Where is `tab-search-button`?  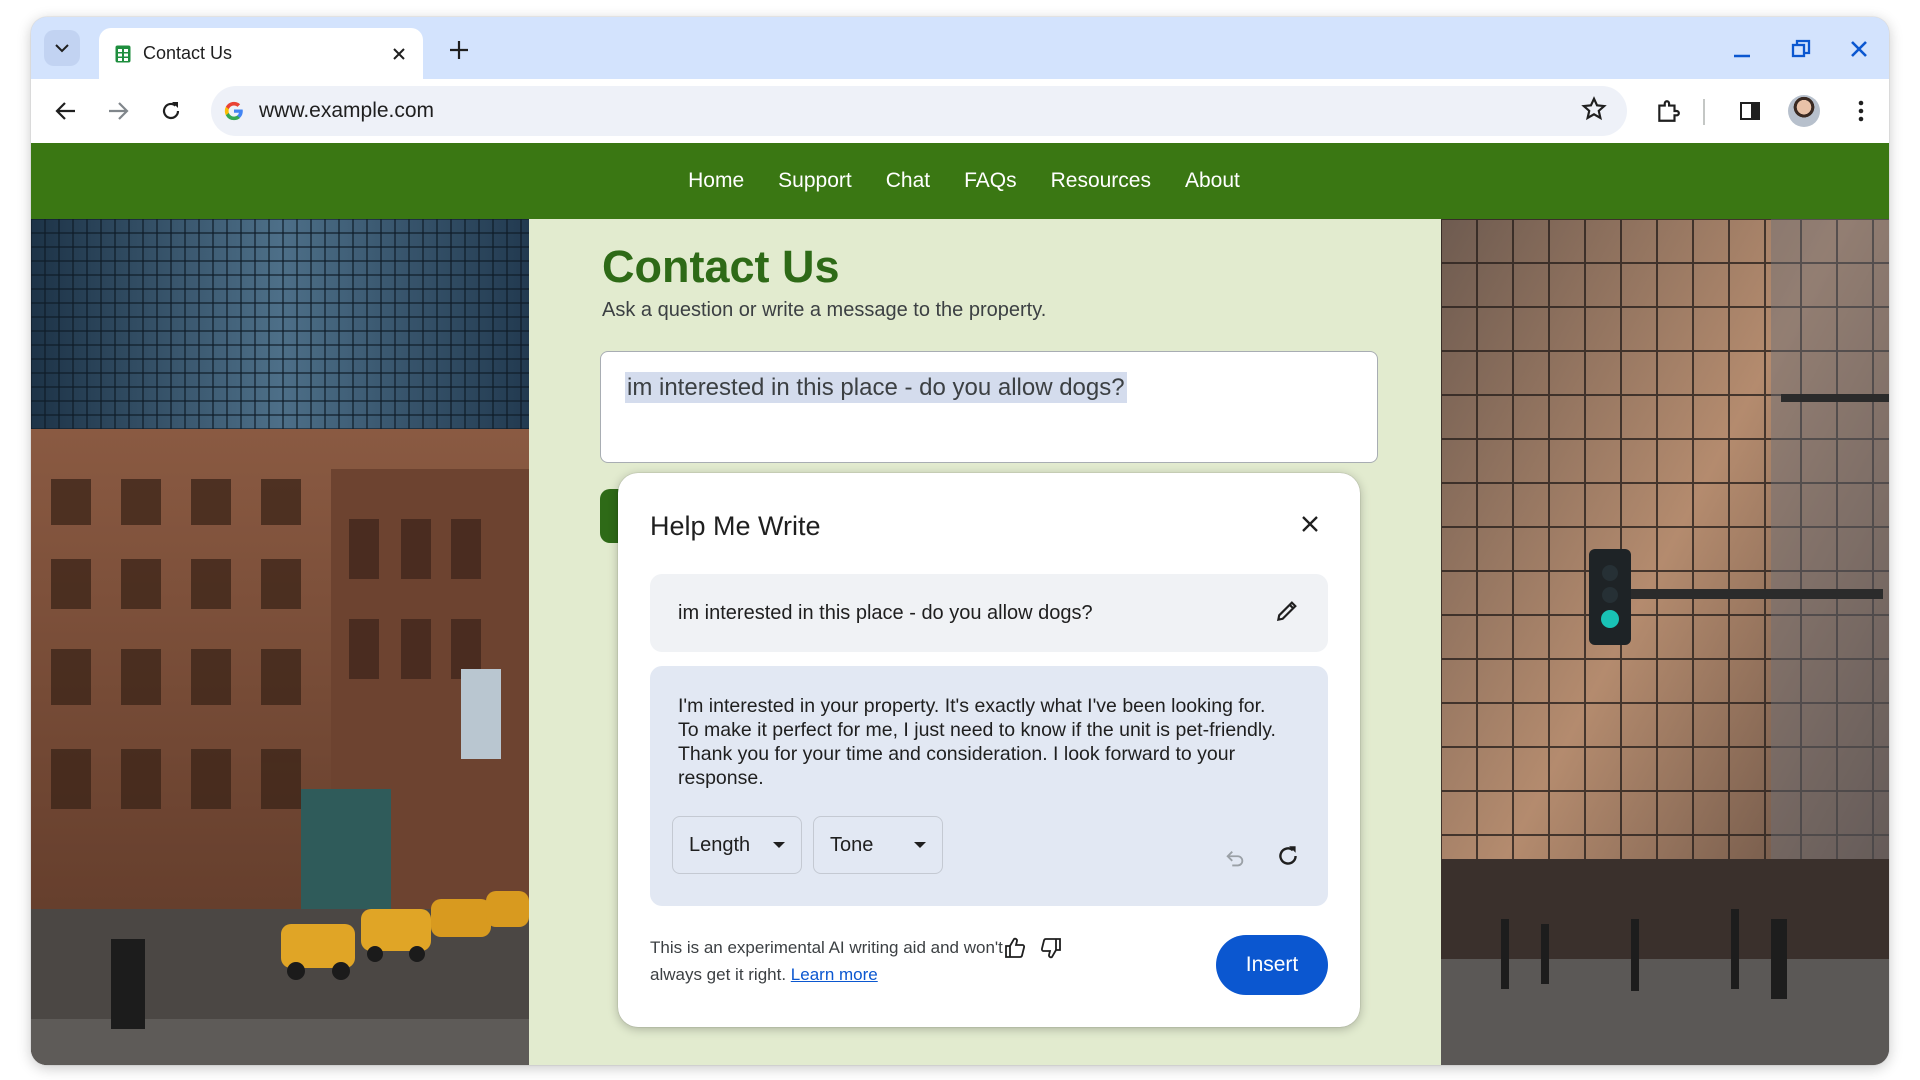
tab-search-button is located at coordinates (62, 48).